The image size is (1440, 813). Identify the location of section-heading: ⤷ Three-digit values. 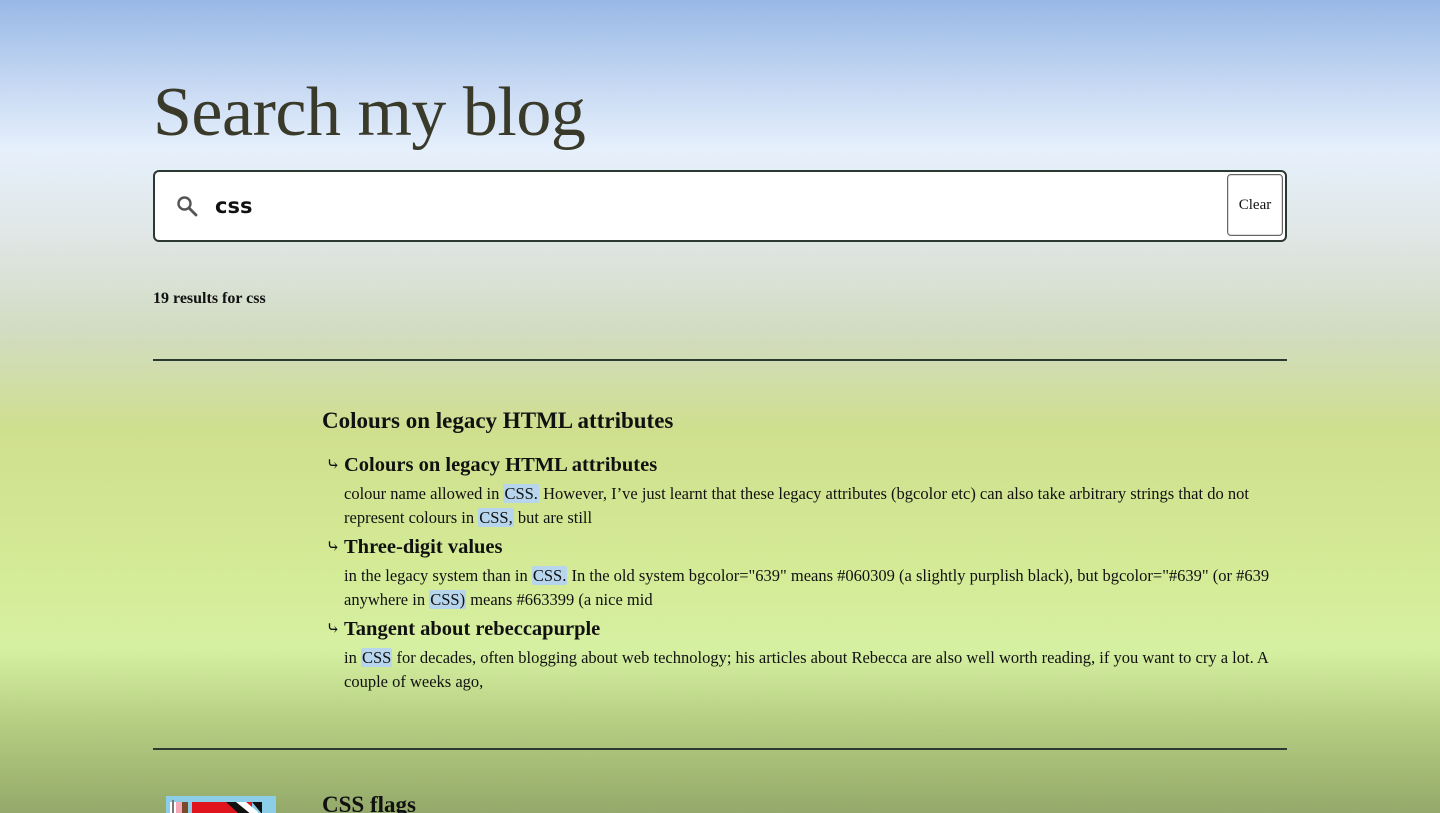
(802, 549).